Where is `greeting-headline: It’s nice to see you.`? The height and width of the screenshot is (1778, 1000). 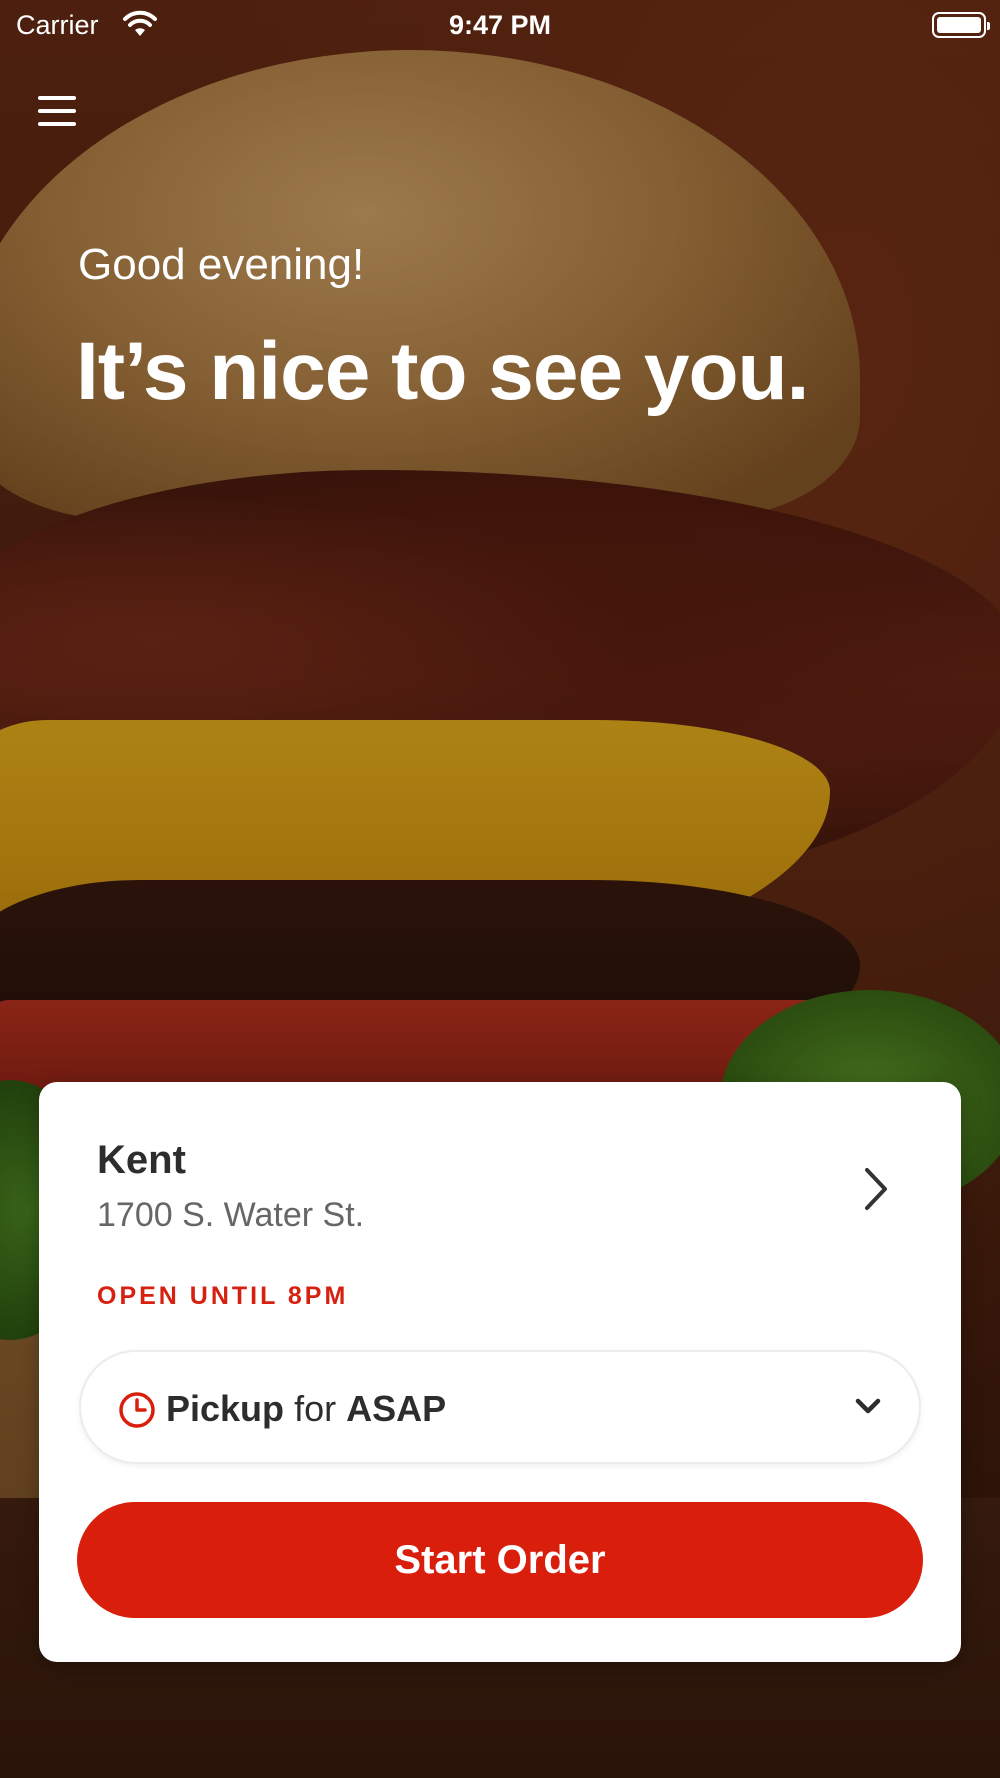 greeting-headline: It’s nice to see you. is located at coordinates (442, 371).